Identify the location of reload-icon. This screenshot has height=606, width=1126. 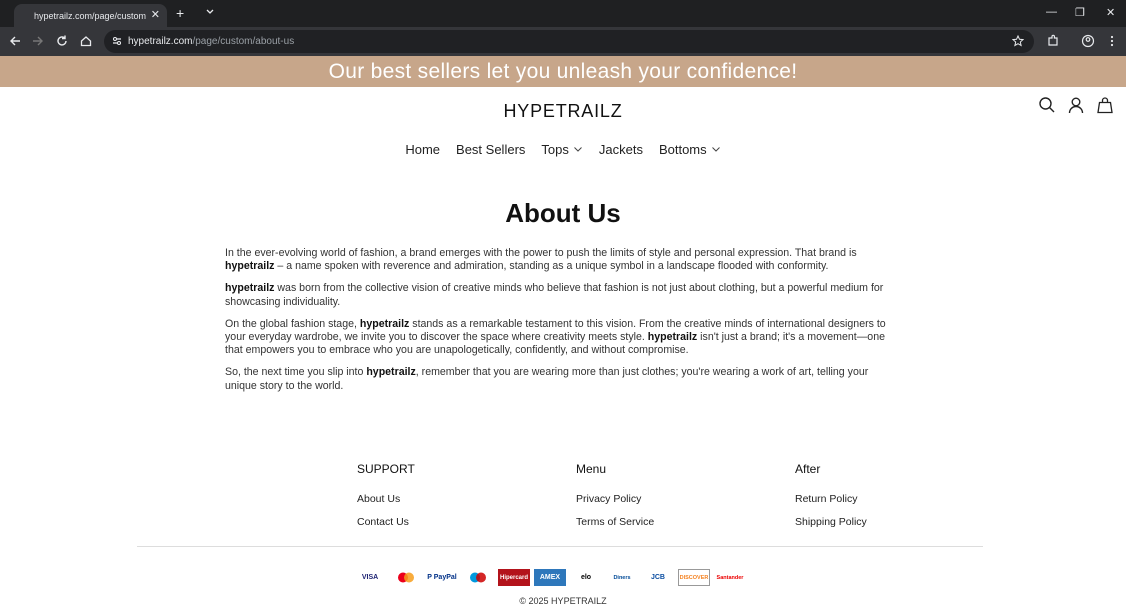
(62, 41).